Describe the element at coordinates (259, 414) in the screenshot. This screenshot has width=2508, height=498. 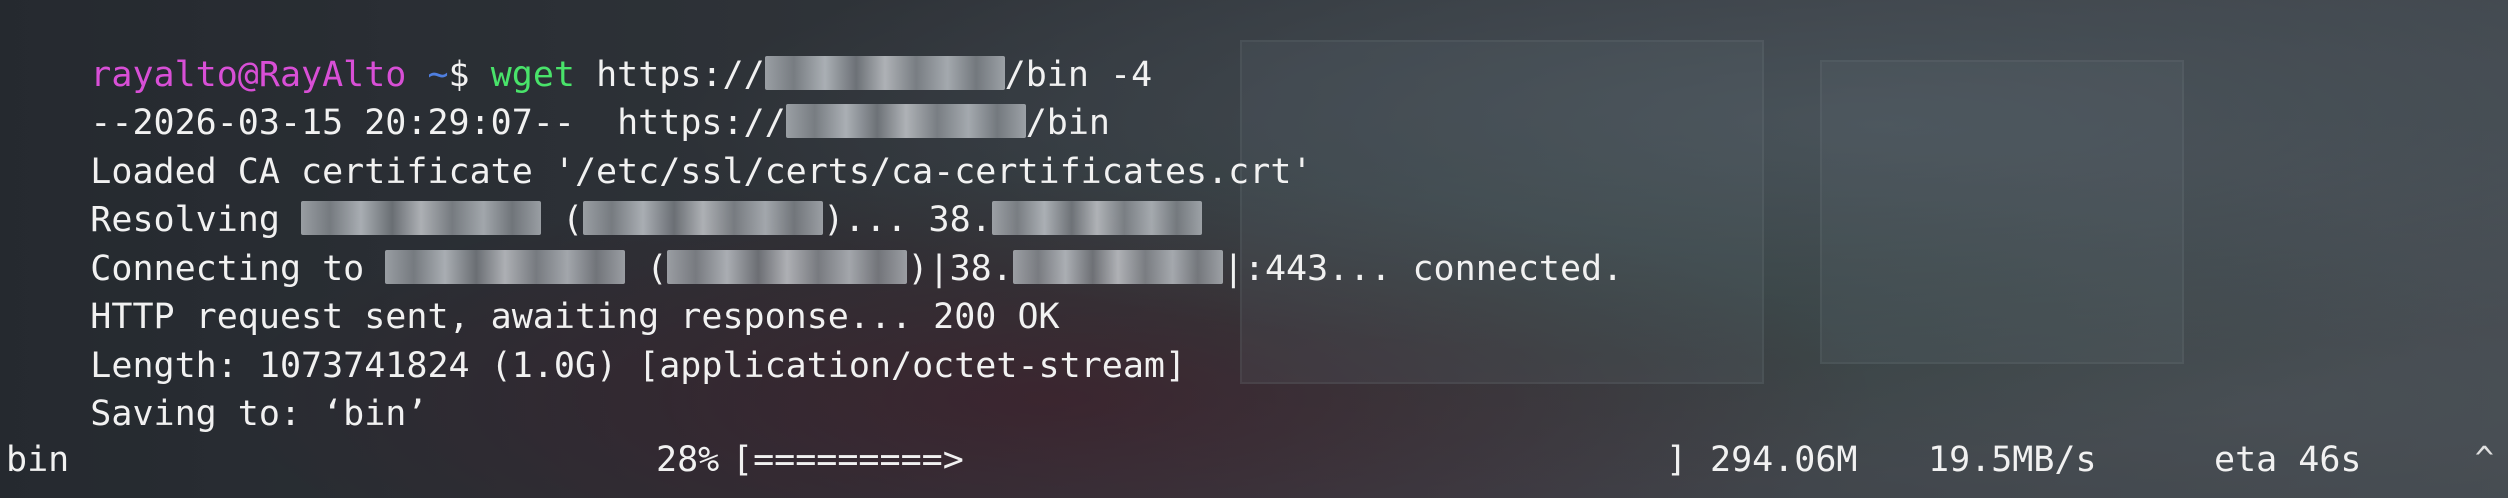
I see `saving-text: Saving to: ‘bin’` at that location.